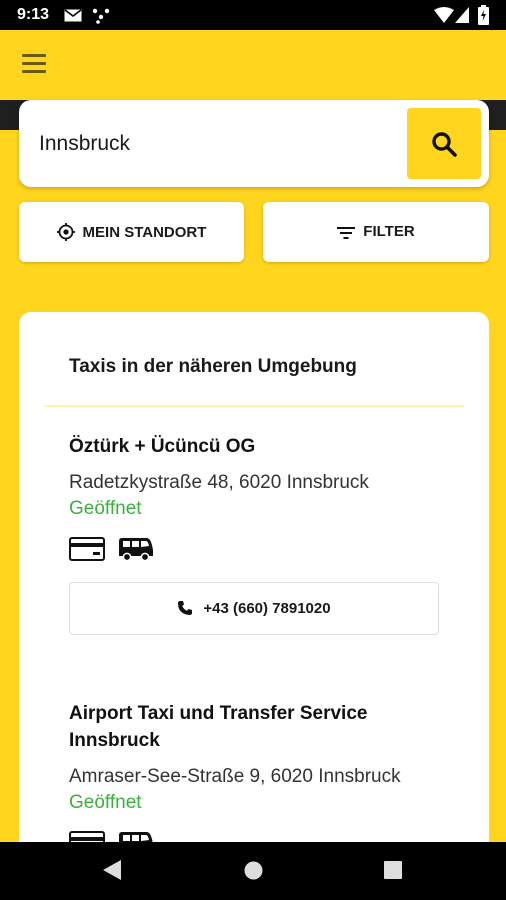 The height and width of the screenshot is (900, 506). What do you see at coordinates (112, 870) in the screenshot?
I see `back-icon` at bounding box center [112, 870].